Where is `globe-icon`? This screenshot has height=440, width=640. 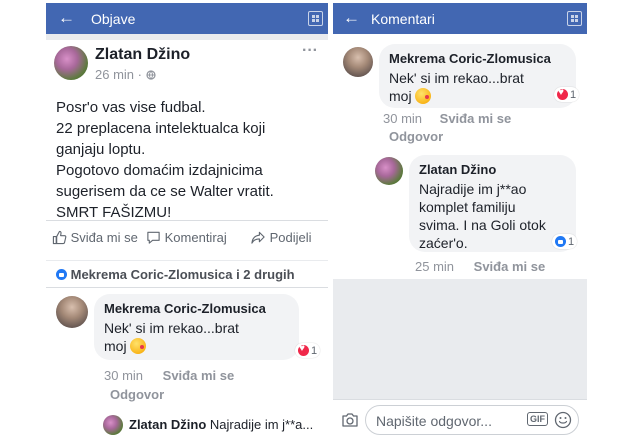 globe-icon is located at coordinates (151, 75).